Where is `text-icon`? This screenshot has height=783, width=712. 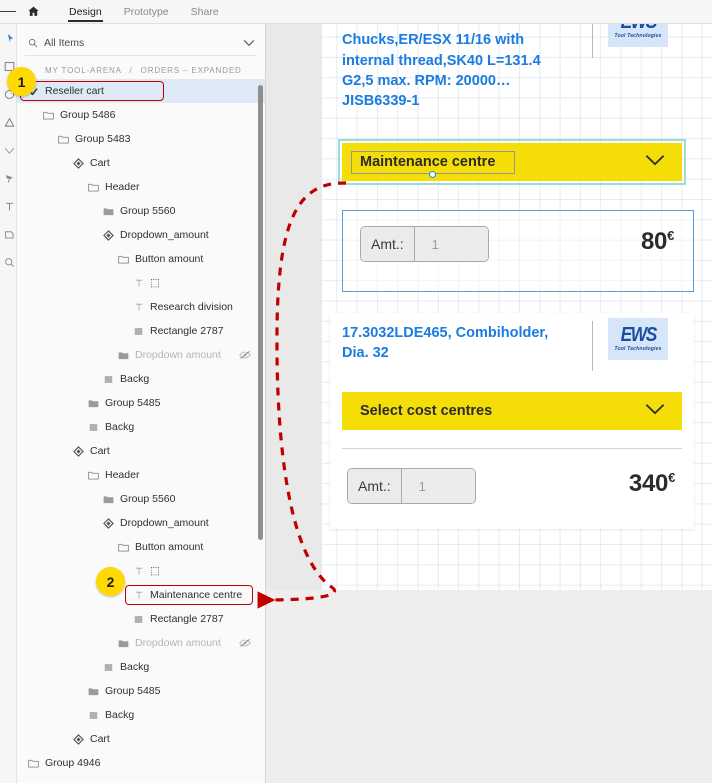
text-icon is located at coordinates (138, 571).